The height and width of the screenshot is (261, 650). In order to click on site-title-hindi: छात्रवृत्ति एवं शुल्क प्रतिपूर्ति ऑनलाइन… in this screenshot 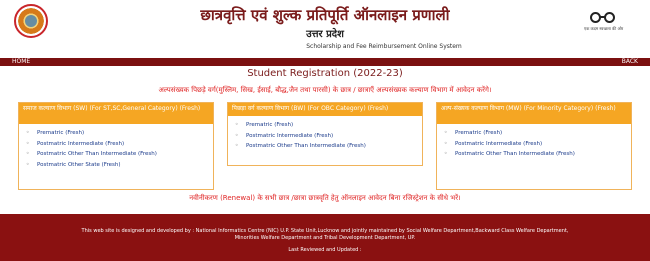, I will do `click(325, 15)`.